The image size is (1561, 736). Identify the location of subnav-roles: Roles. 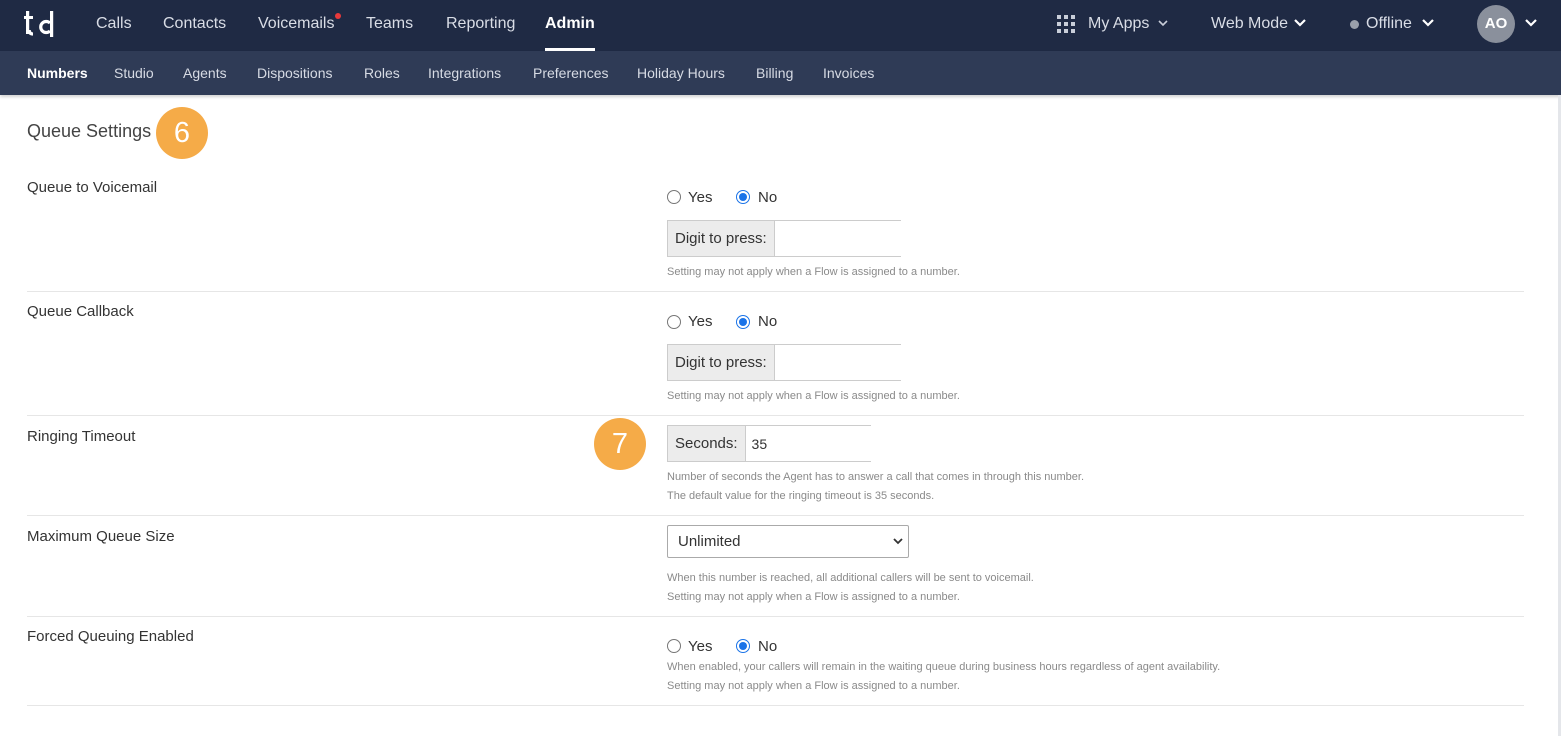
(382, 73).